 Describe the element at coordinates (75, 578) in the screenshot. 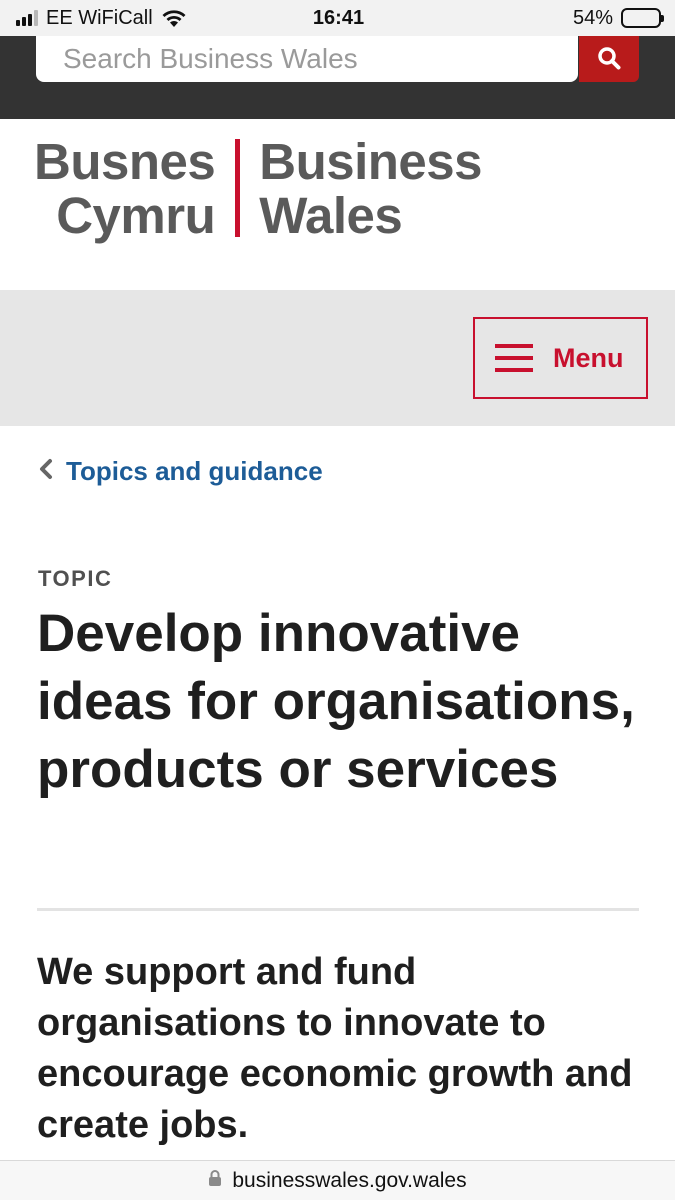

I see `topic-eyebrow: TOPIC` at that location.